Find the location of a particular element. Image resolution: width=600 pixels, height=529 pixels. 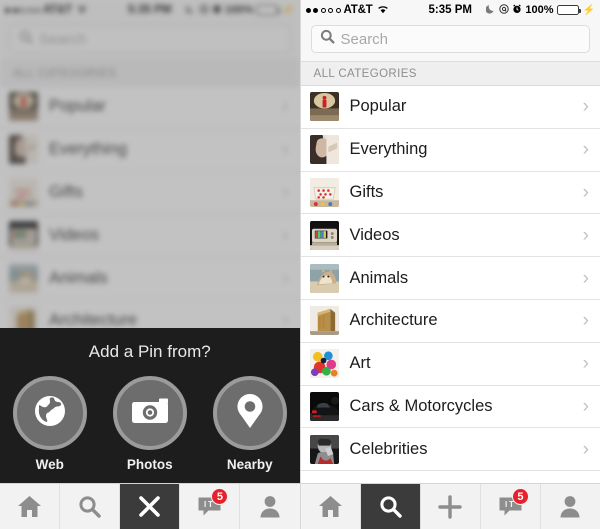

photos-button is located at coordinates (149, 413).